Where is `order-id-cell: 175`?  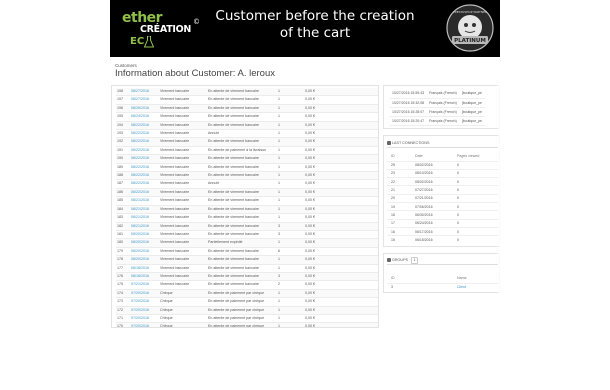 order-id-cell: 175 is located at coordinates (123, 285).